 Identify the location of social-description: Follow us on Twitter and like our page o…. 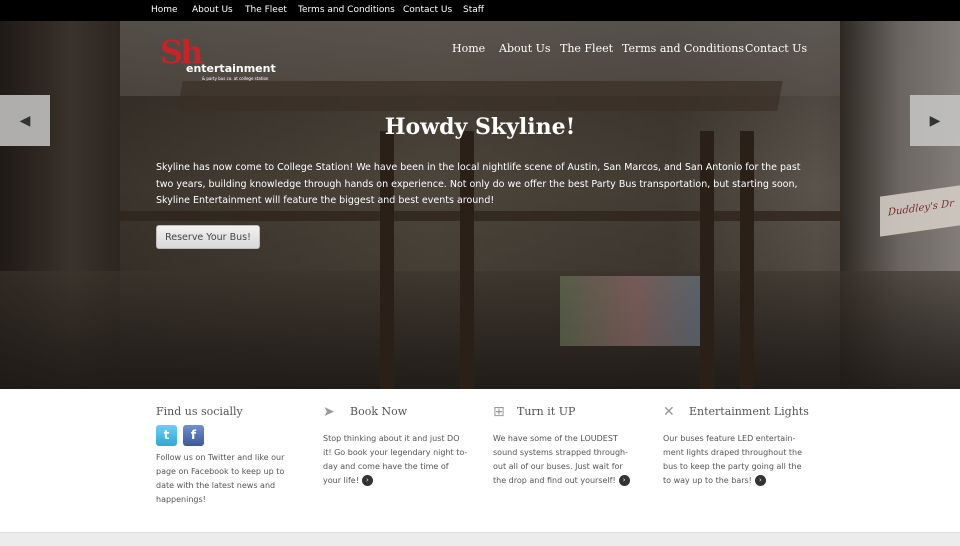
(220, 478).